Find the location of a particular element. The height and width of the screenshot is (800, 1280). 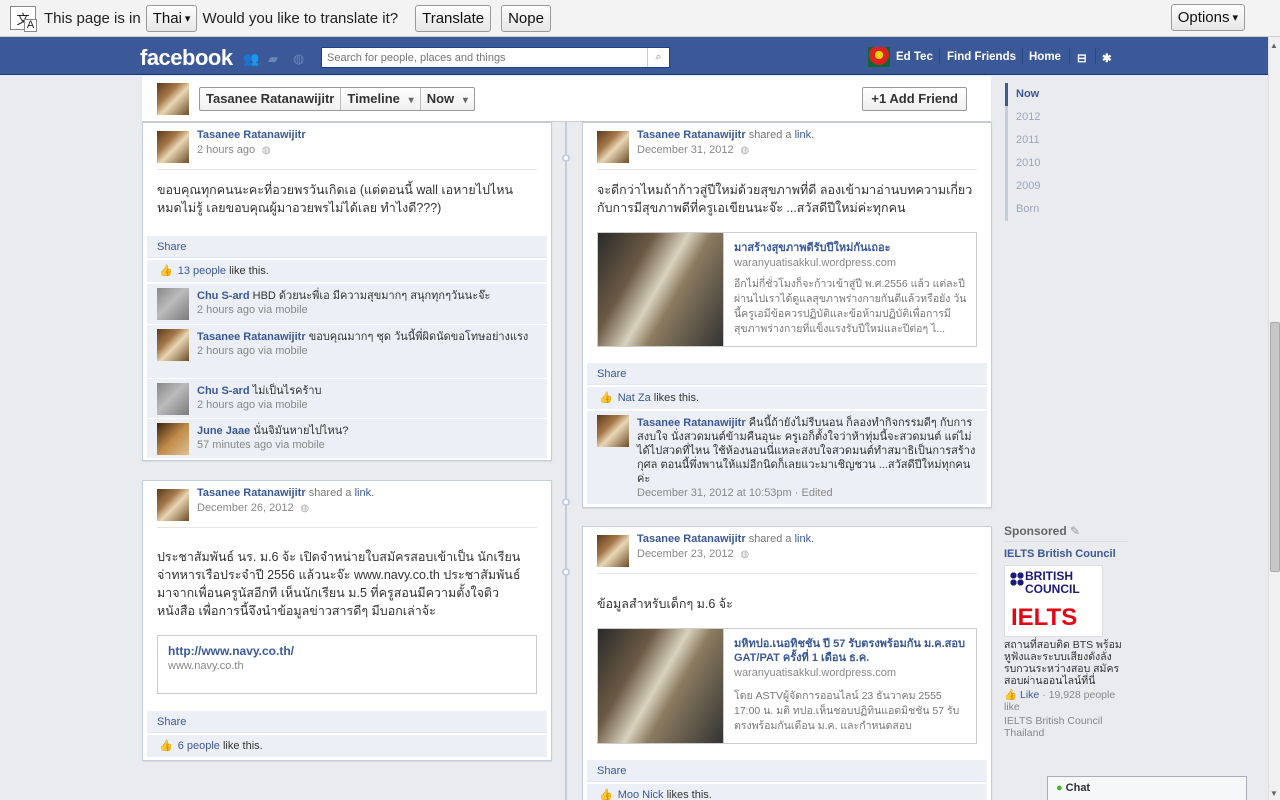

options-button: Options is located at coordinates (1207, 17).